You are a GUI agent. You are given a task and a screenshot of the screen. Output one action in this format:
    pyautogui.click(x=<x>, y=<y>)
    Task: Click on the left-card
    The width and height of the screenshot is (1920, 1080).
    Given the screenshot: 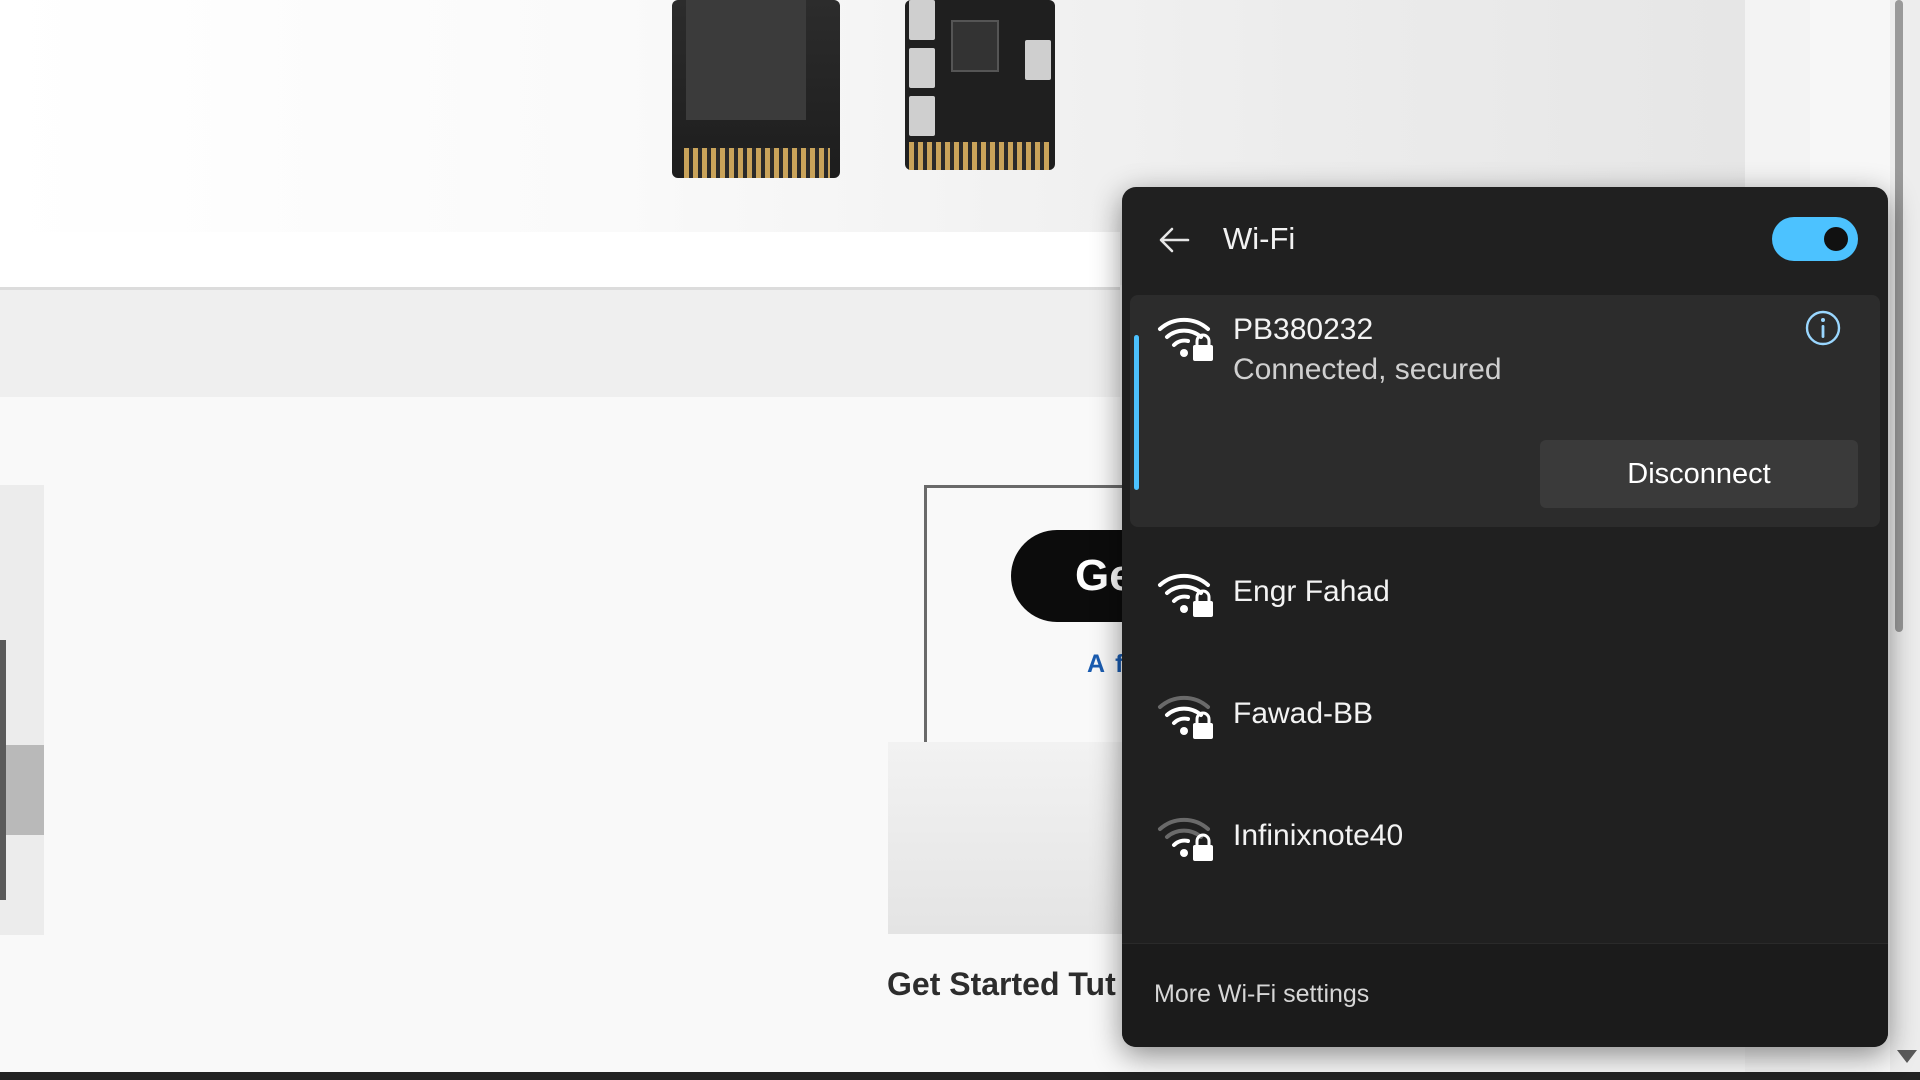 What is the action you would take?
    pyautogui.click(x=22, y=710)
    